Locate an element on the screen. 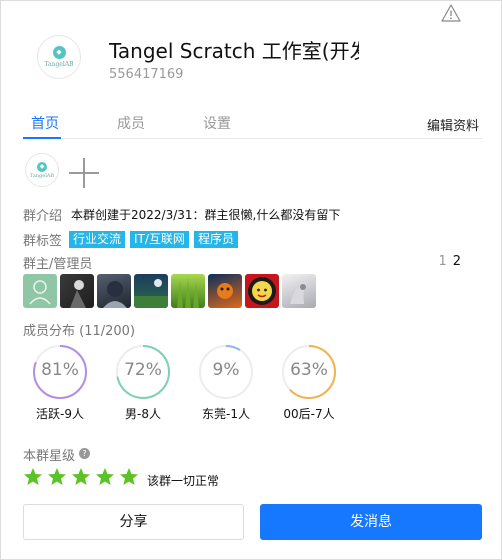 The image size is (502, 560). stat-ring-age: 63% is located at coordinates (309, 372).